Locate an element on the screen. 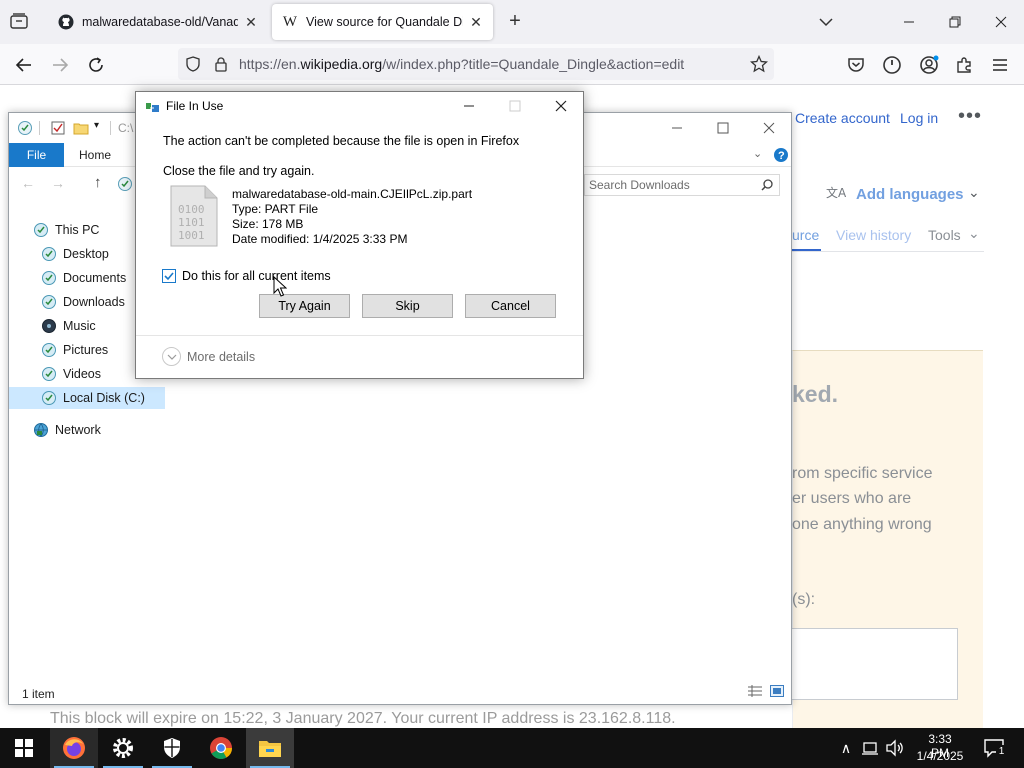 The height and width of the screenshot is (768, 1024). tab-title: malwaredatabase-old/Vanadiu is located at coordinates (160, 22).